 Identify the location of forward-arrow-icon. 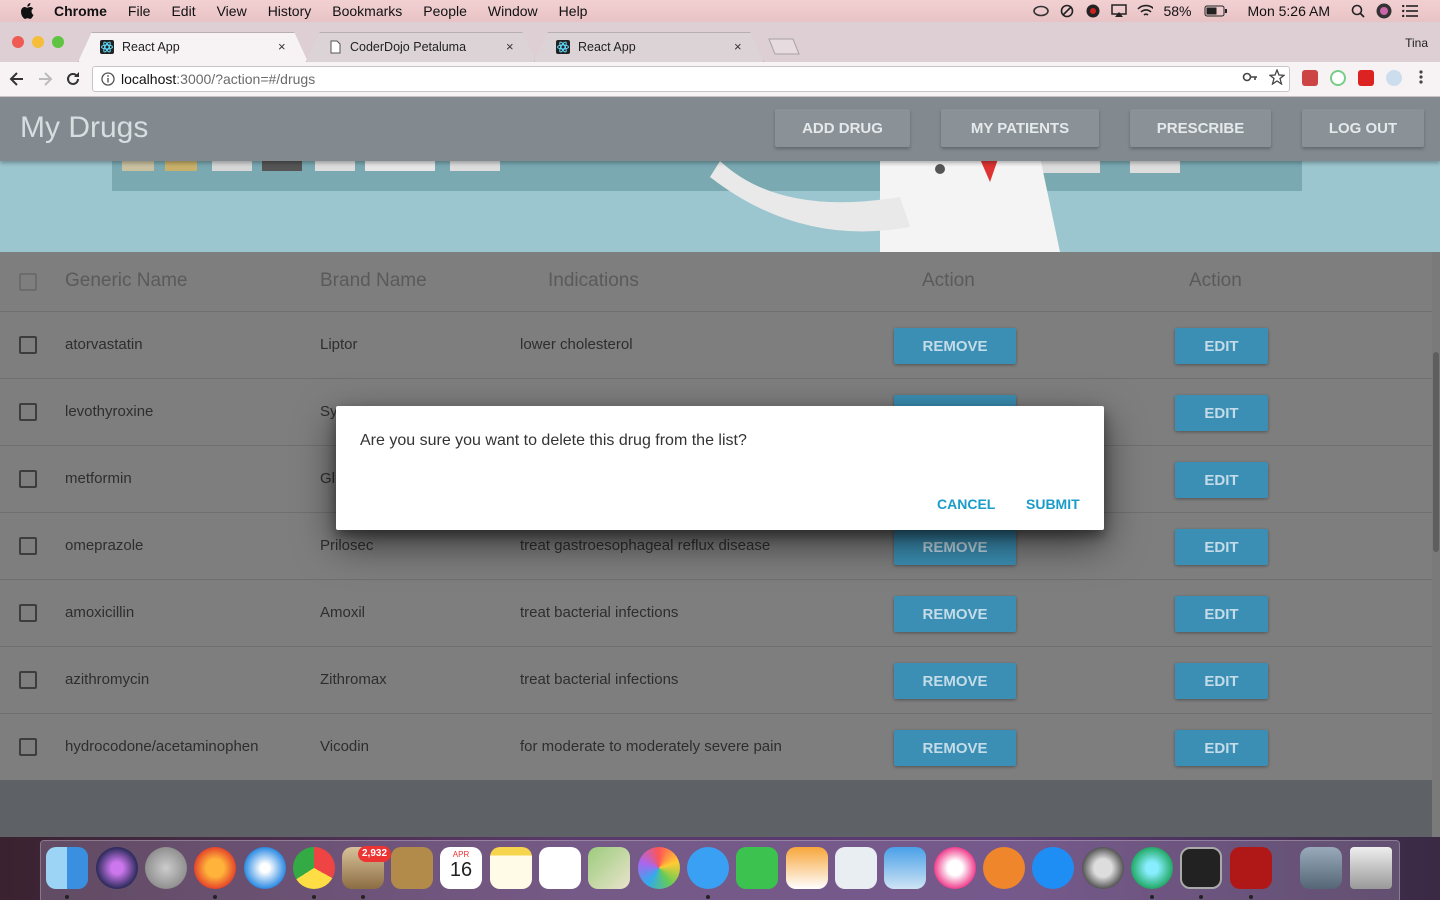
(45, 79).